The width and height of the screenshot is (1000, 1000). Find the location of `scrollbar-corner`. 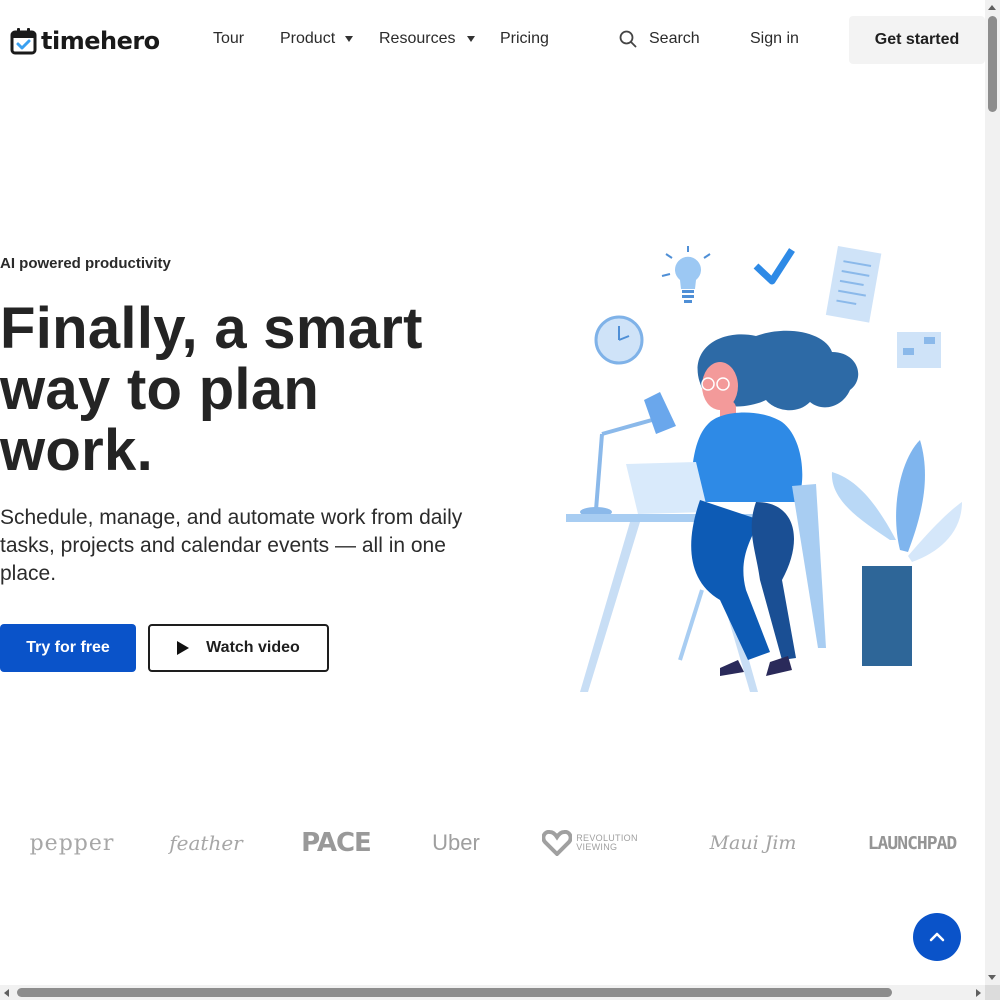

scrollbar-corner is located at coordinates (992, 992).